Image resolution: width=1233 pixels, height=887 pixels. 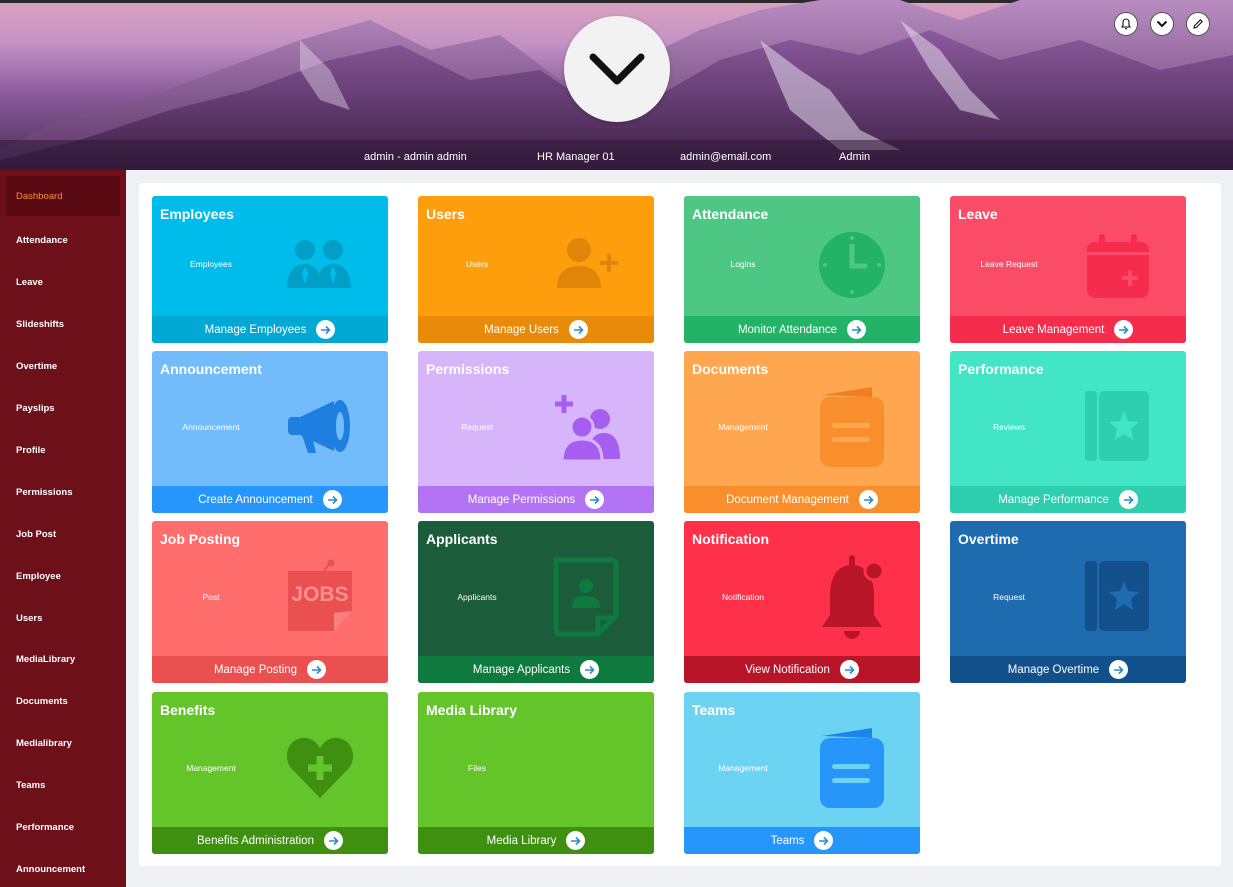 What do you see at coordinates (63, 701) in the screenshot?
I see `sidebar-item-documents: Documents` at bounding box center [63, 701].